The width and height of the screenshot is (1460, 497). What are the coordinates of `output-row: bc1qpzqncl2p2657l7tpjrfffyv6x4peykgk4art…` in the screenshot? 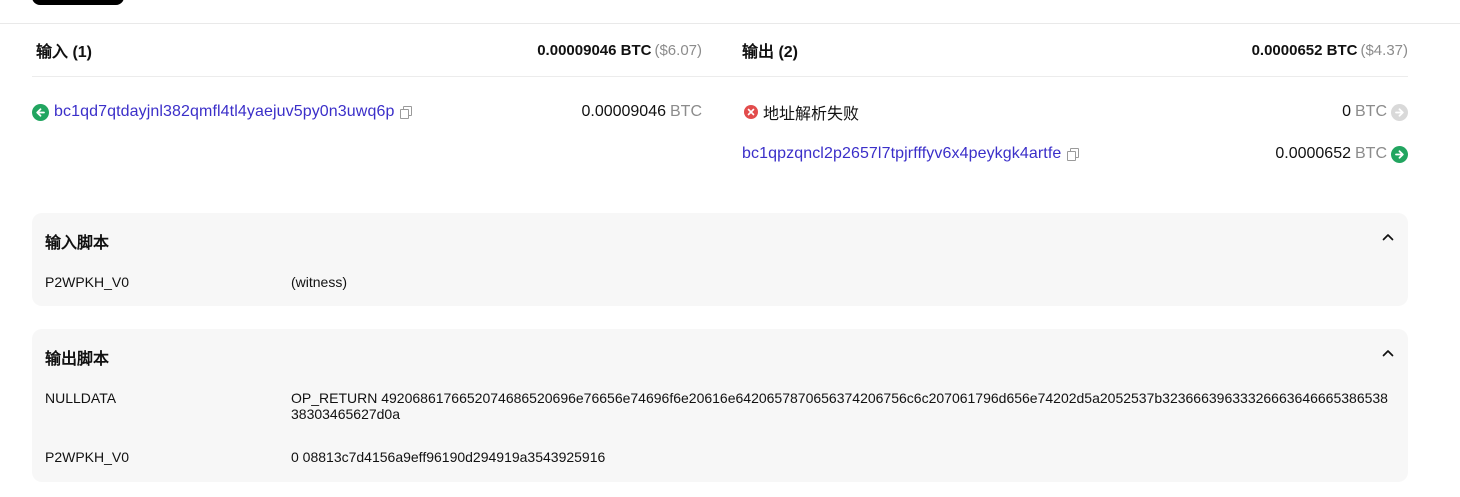 It's located at (1073, 154).